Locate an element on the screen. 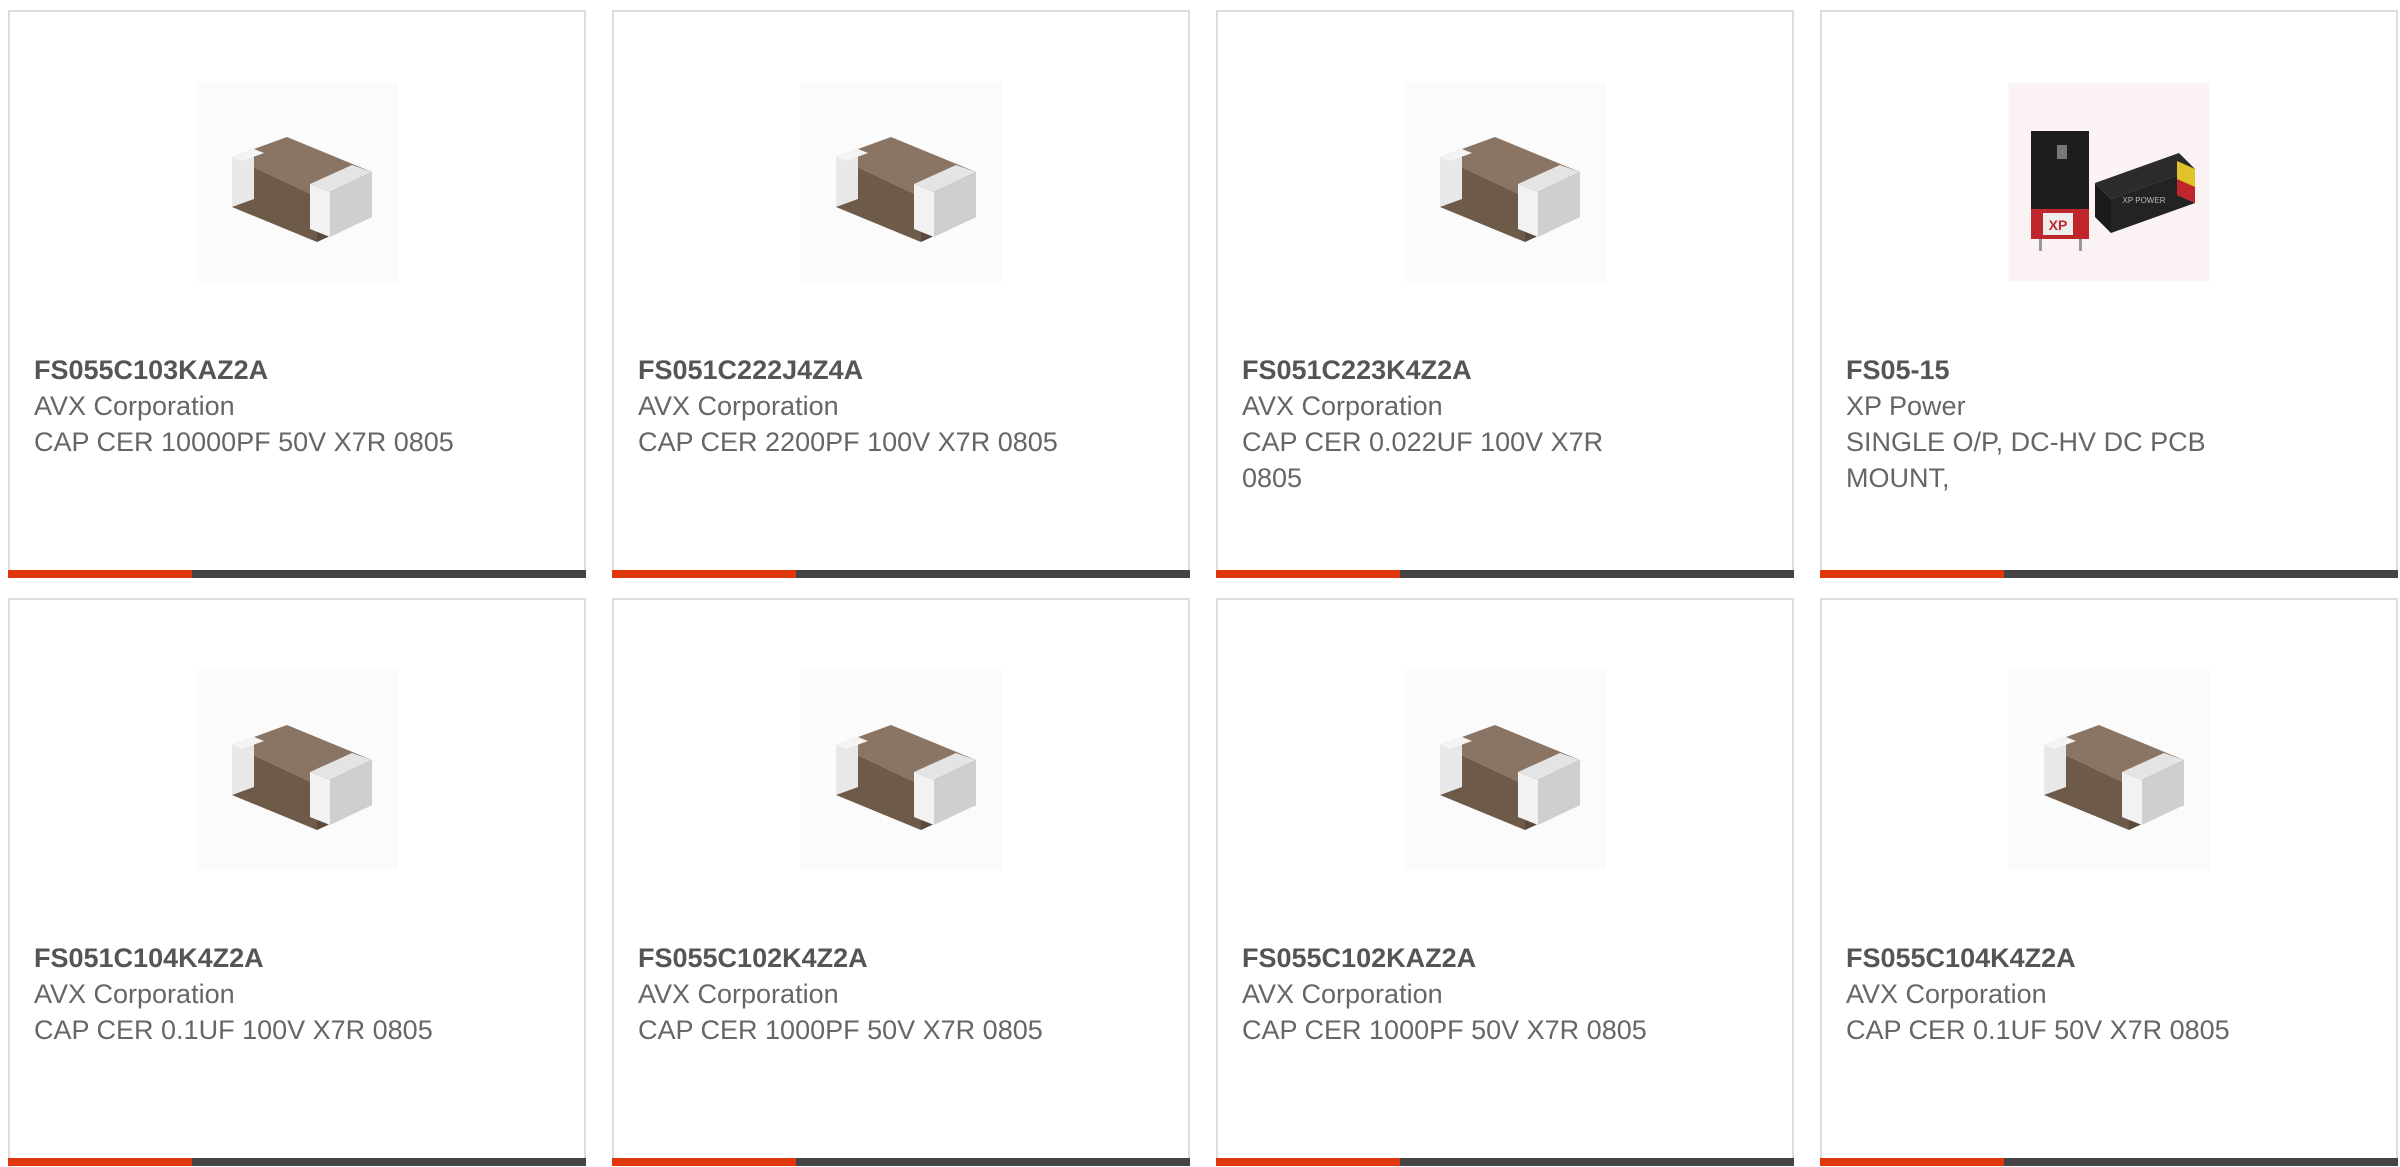 This screenshot has width=2400, height=1167. manufacturer-name: XP Power is located at coordinates (1906, 406).